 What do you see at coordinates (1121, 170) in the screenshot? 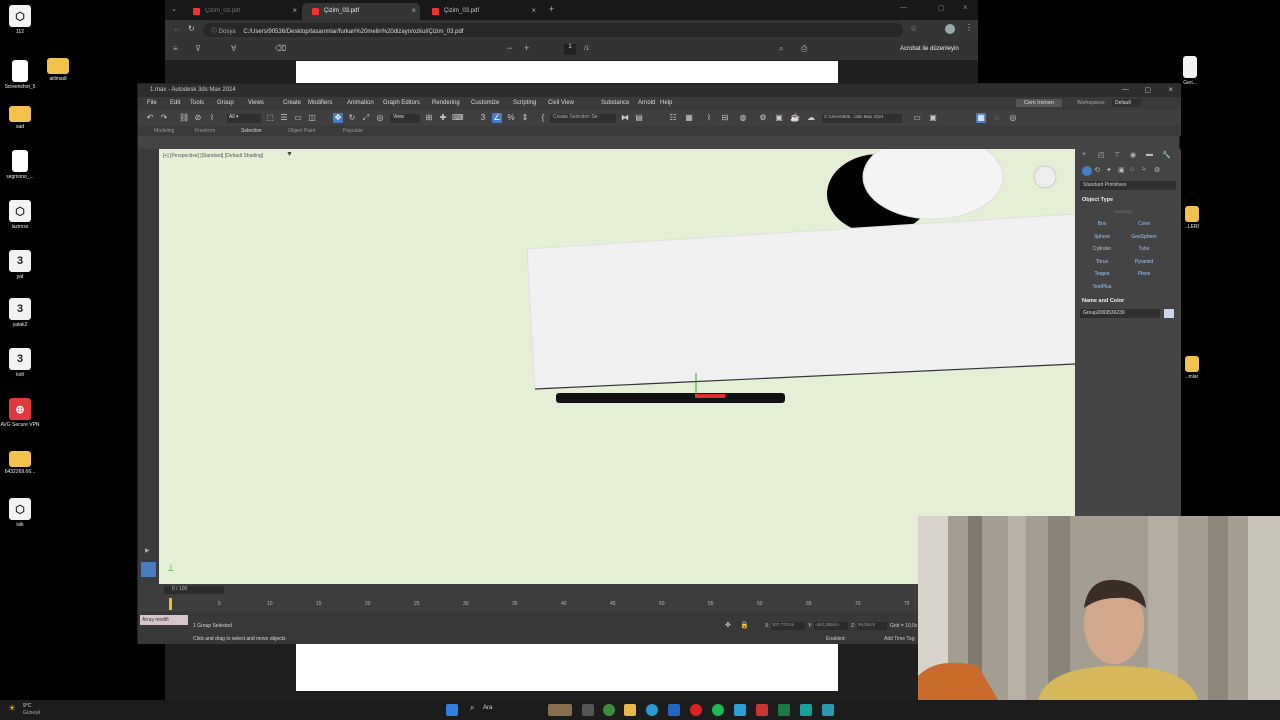
I see `cameras-icon: ▣` at bounding box center [1121, 170].